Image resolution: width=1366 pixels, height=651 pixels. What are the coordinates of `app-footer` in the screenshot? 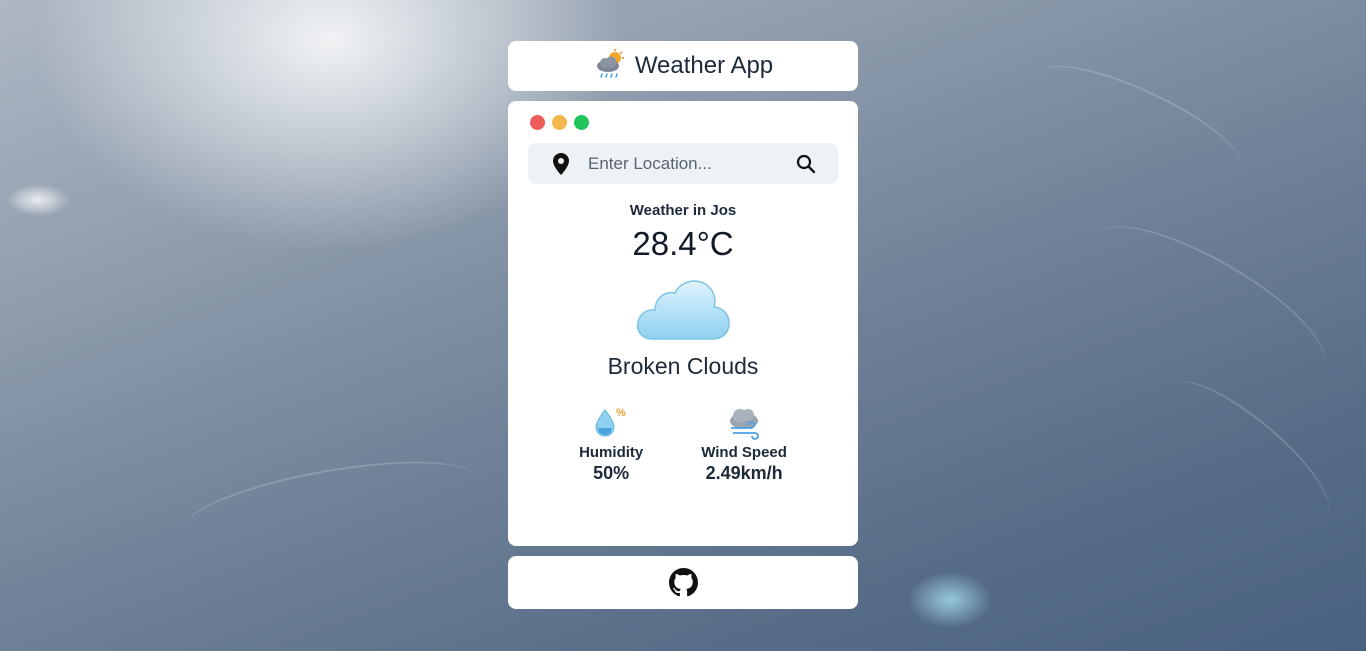 It's located at (683, 582).